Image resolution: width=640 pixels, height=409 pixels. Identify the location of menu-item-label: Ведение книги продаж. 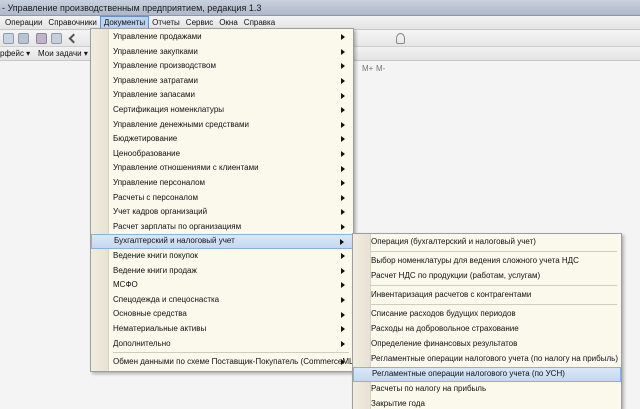
(155, 270).